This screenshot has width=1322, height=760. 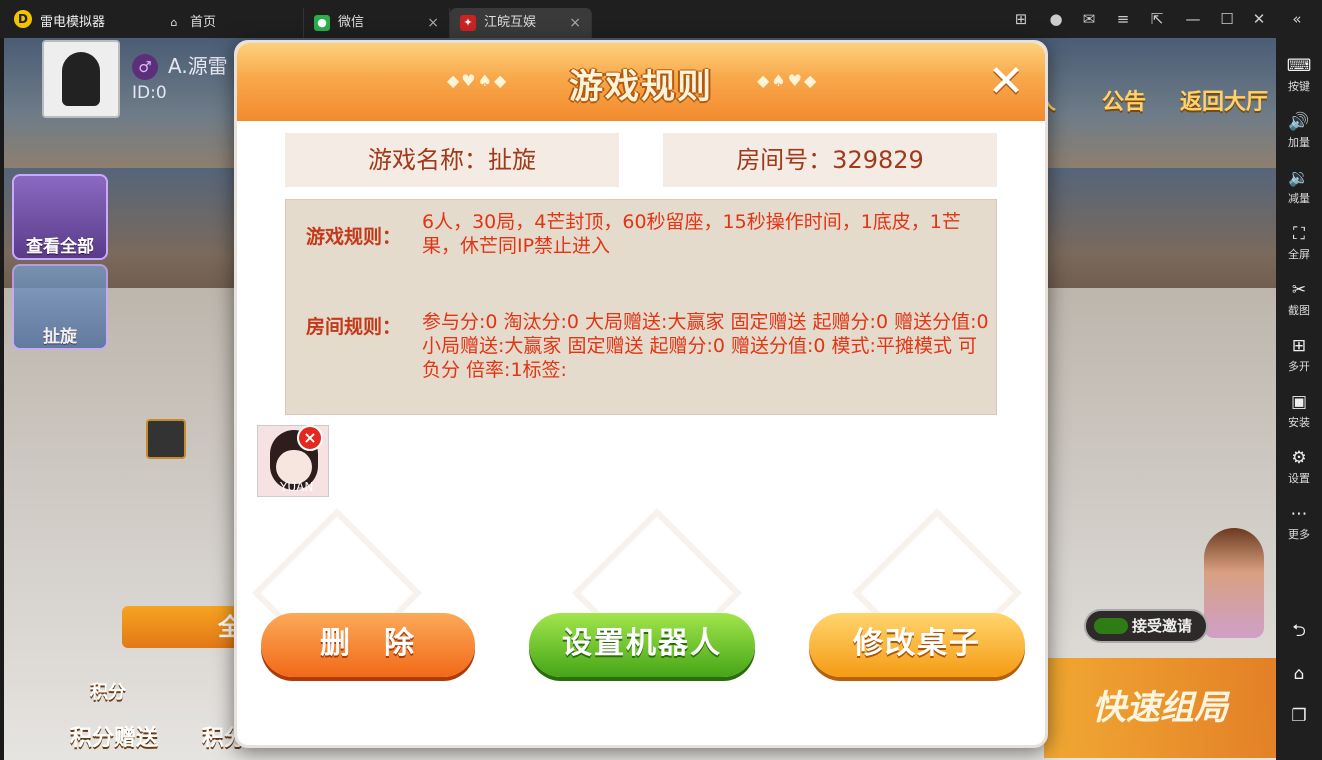 What do you see at coordinates (1123, 19) in the screenshot?
I see `menu-icon: ≡` at bounding box center [1123, 19].